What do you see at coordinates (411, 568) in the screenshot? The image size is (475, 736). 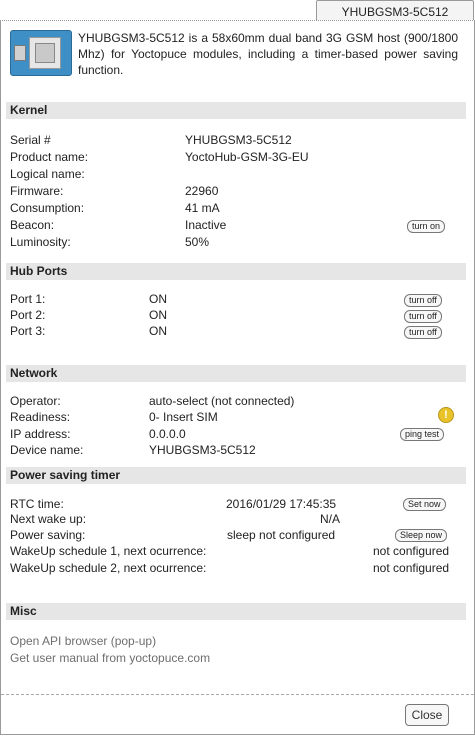 I see `wakeup-schedule-2-value: not configured` at bounding box center [411, 568].